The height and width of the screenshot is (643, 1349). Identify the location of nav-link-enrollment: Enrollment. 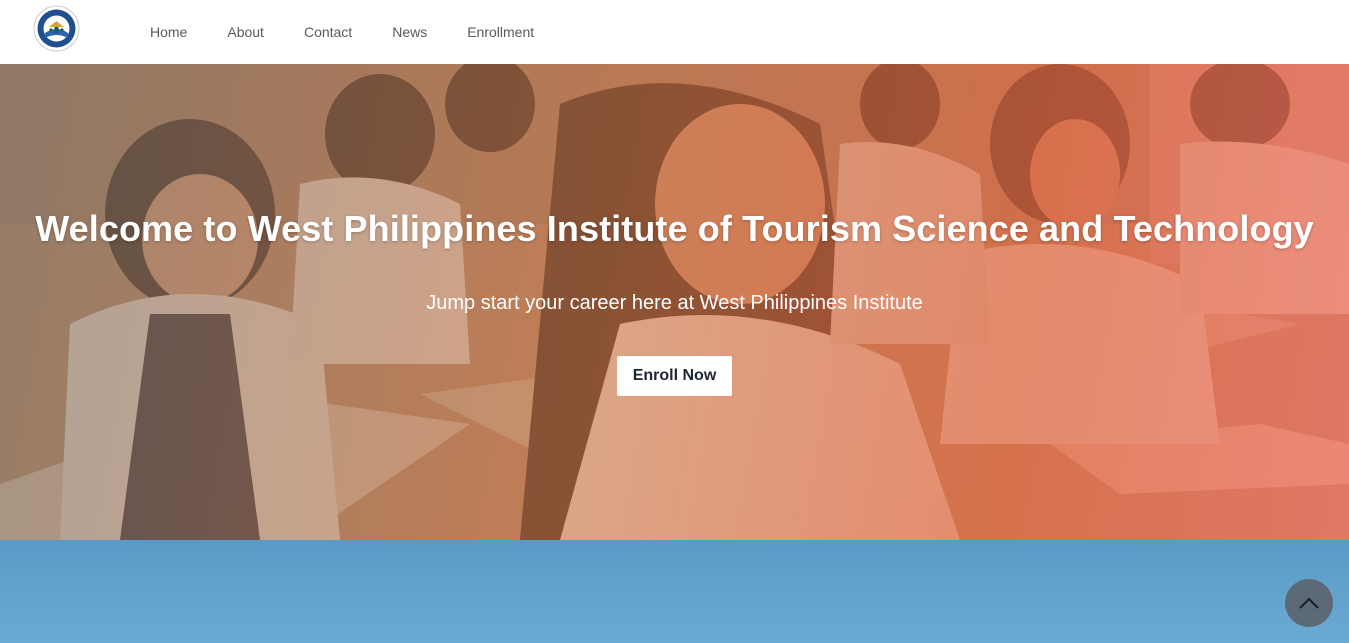
(500, 32).